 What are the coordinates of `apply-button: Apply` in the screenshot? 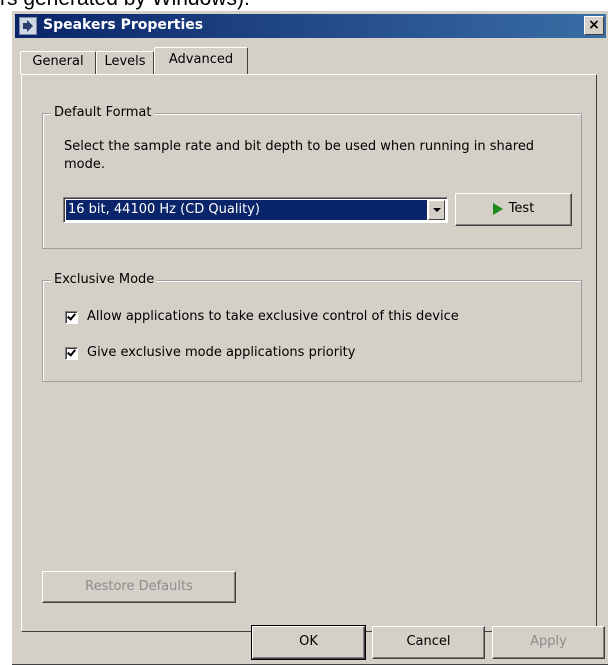 It's located at (548, 642).